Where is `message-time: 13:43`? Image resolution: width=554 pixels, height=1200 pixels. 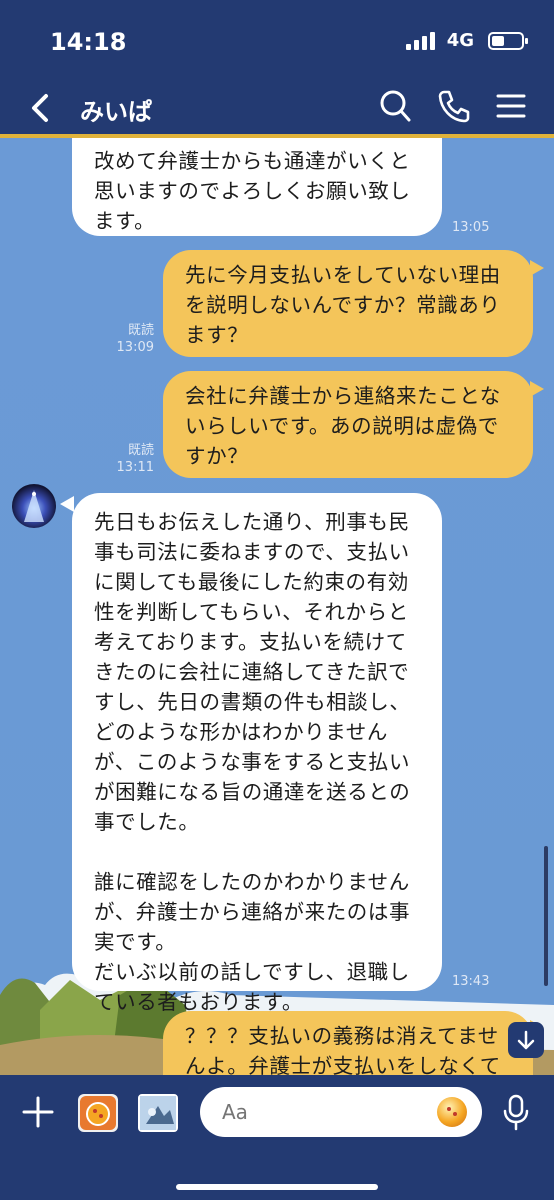
message-time: 13:43 is located at coordinates (471, 981).